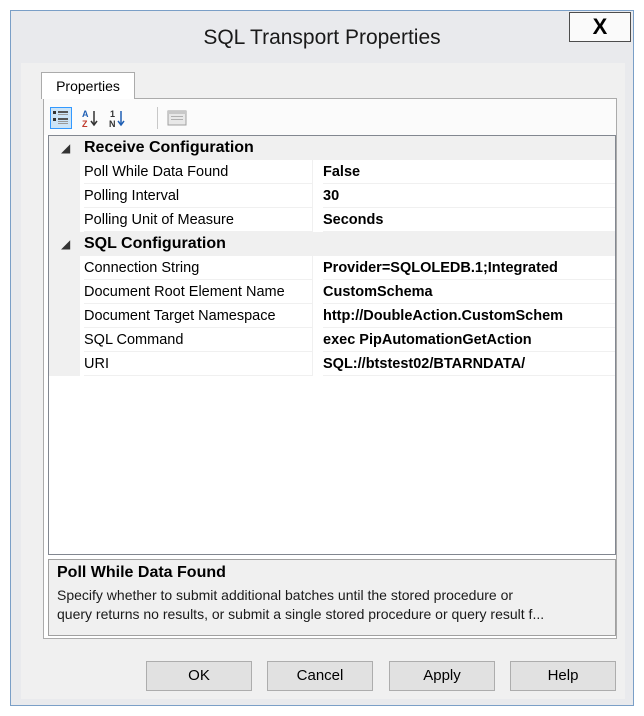  I want to click on title-bar: SQL Transport Properties X, so click(322, 37).